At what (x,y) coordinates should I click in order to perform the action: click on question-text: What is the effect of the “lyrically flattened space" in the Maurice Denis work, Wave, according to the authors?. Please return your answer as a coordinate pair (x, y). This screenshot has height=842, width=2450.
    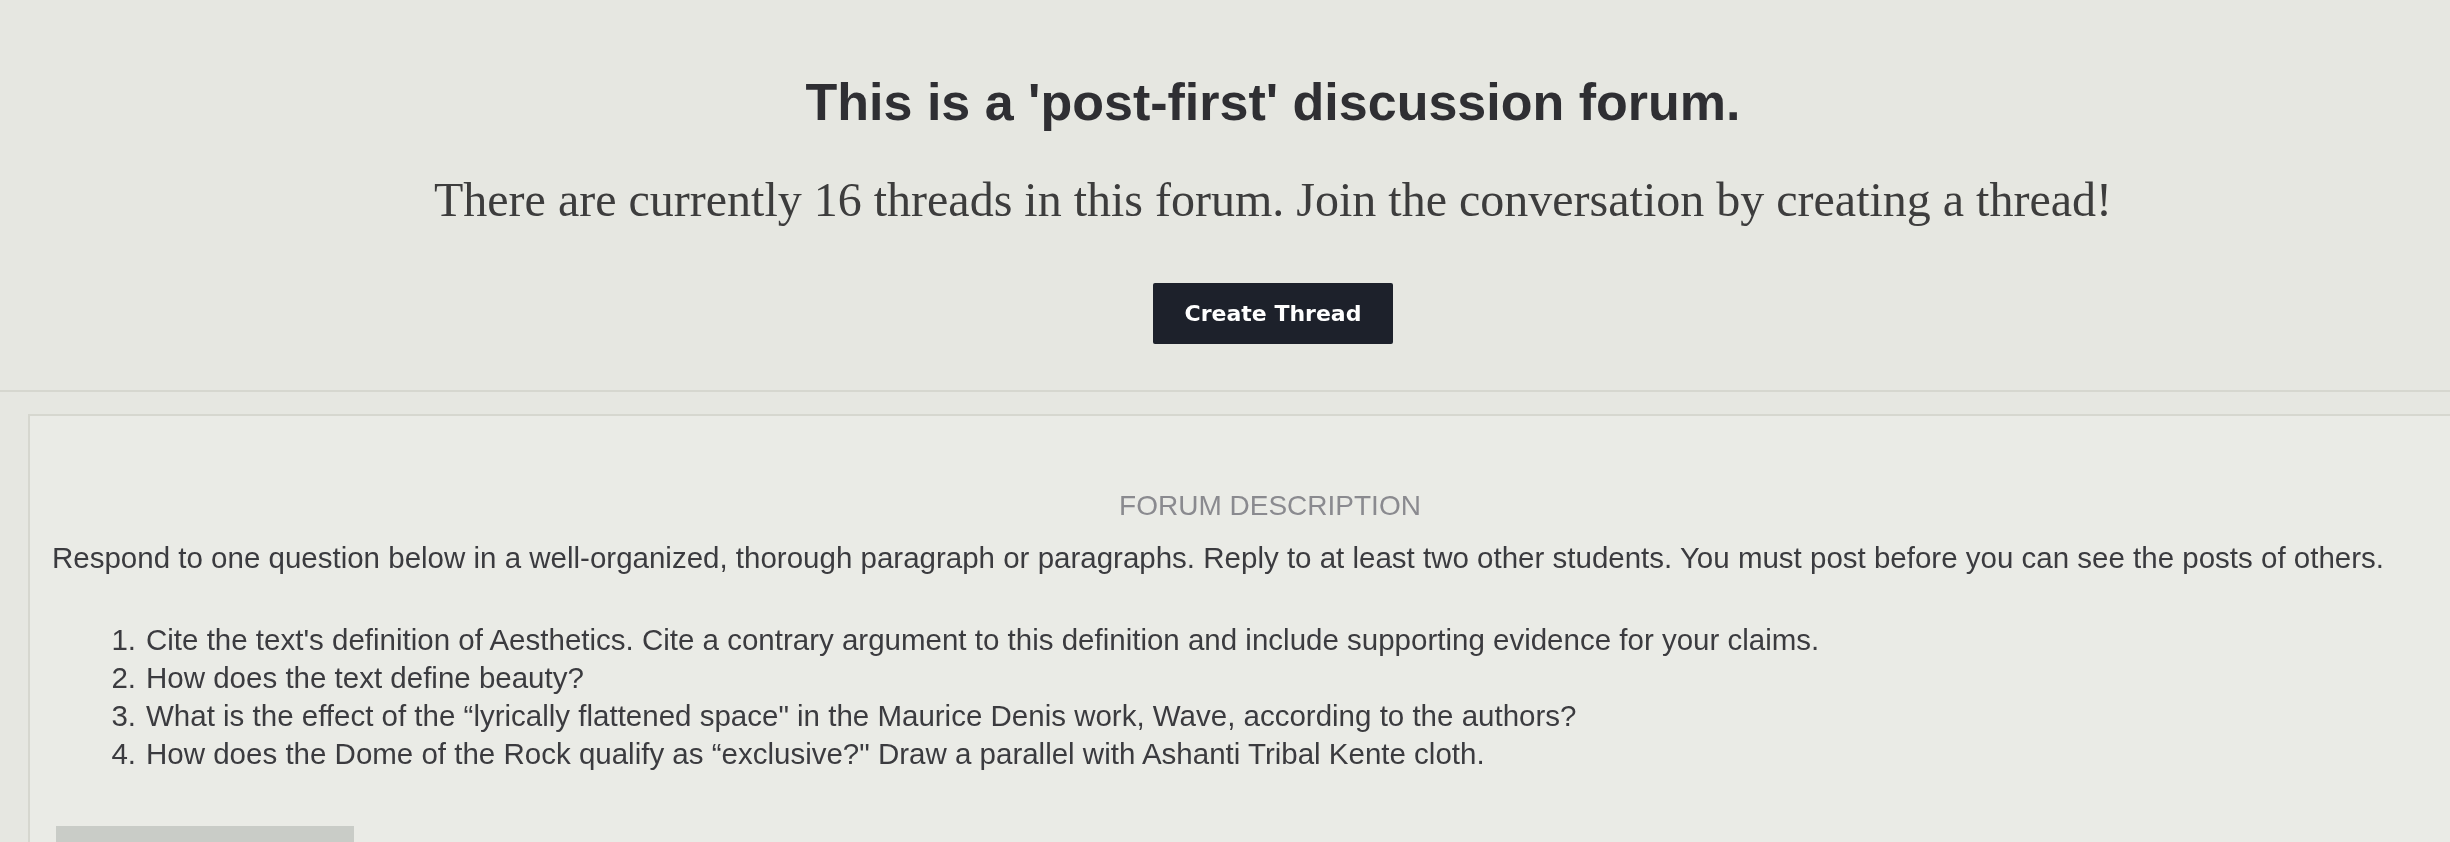
    Looking at the image, I should click on (861, 716).